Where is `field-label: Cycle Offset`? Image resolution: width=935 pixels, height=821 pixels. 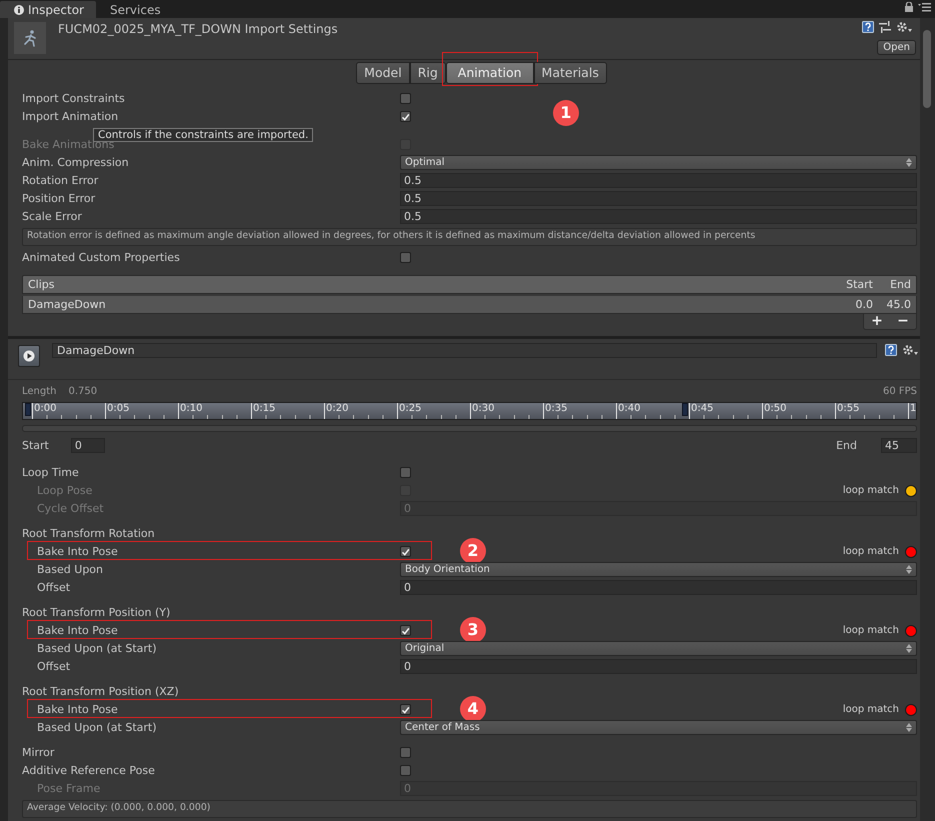 field-label: Cycle Offset is located at coordinates (70, 509).